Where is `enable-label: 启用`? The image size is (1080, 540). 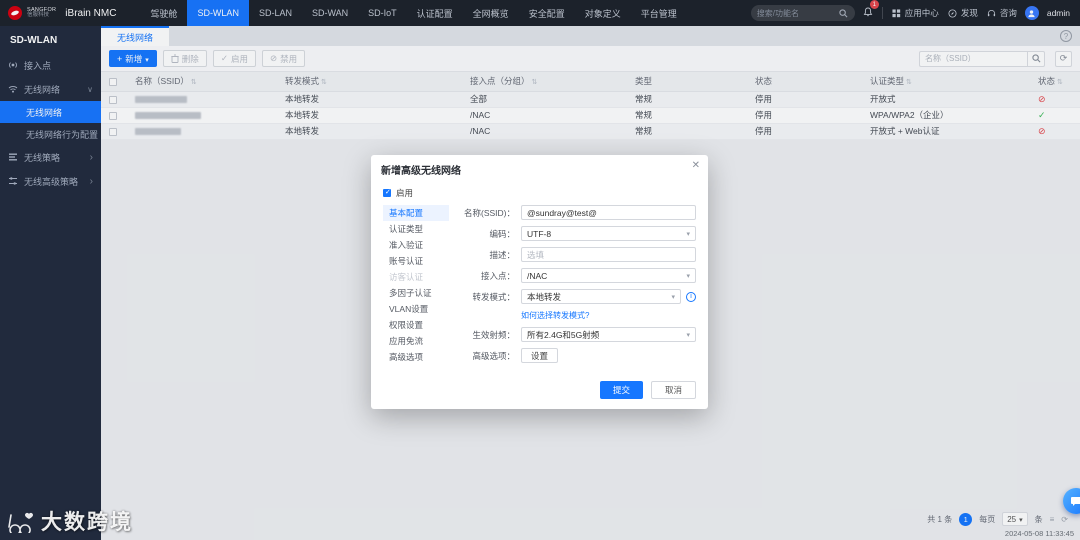
enable-label: 启用 is located at coordinates (405, 193).